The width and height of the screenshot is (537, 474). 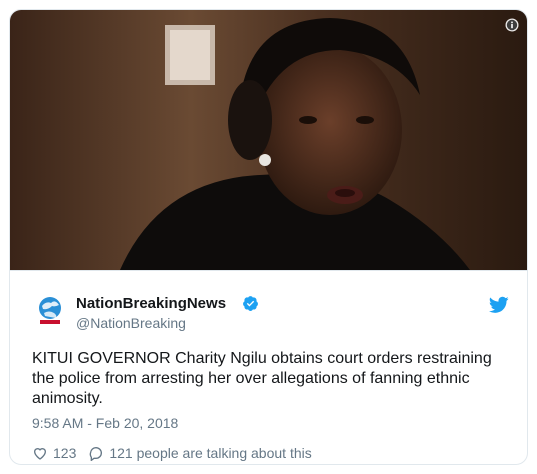 I want to click on like-button: 123, so click(x=54, y=453).